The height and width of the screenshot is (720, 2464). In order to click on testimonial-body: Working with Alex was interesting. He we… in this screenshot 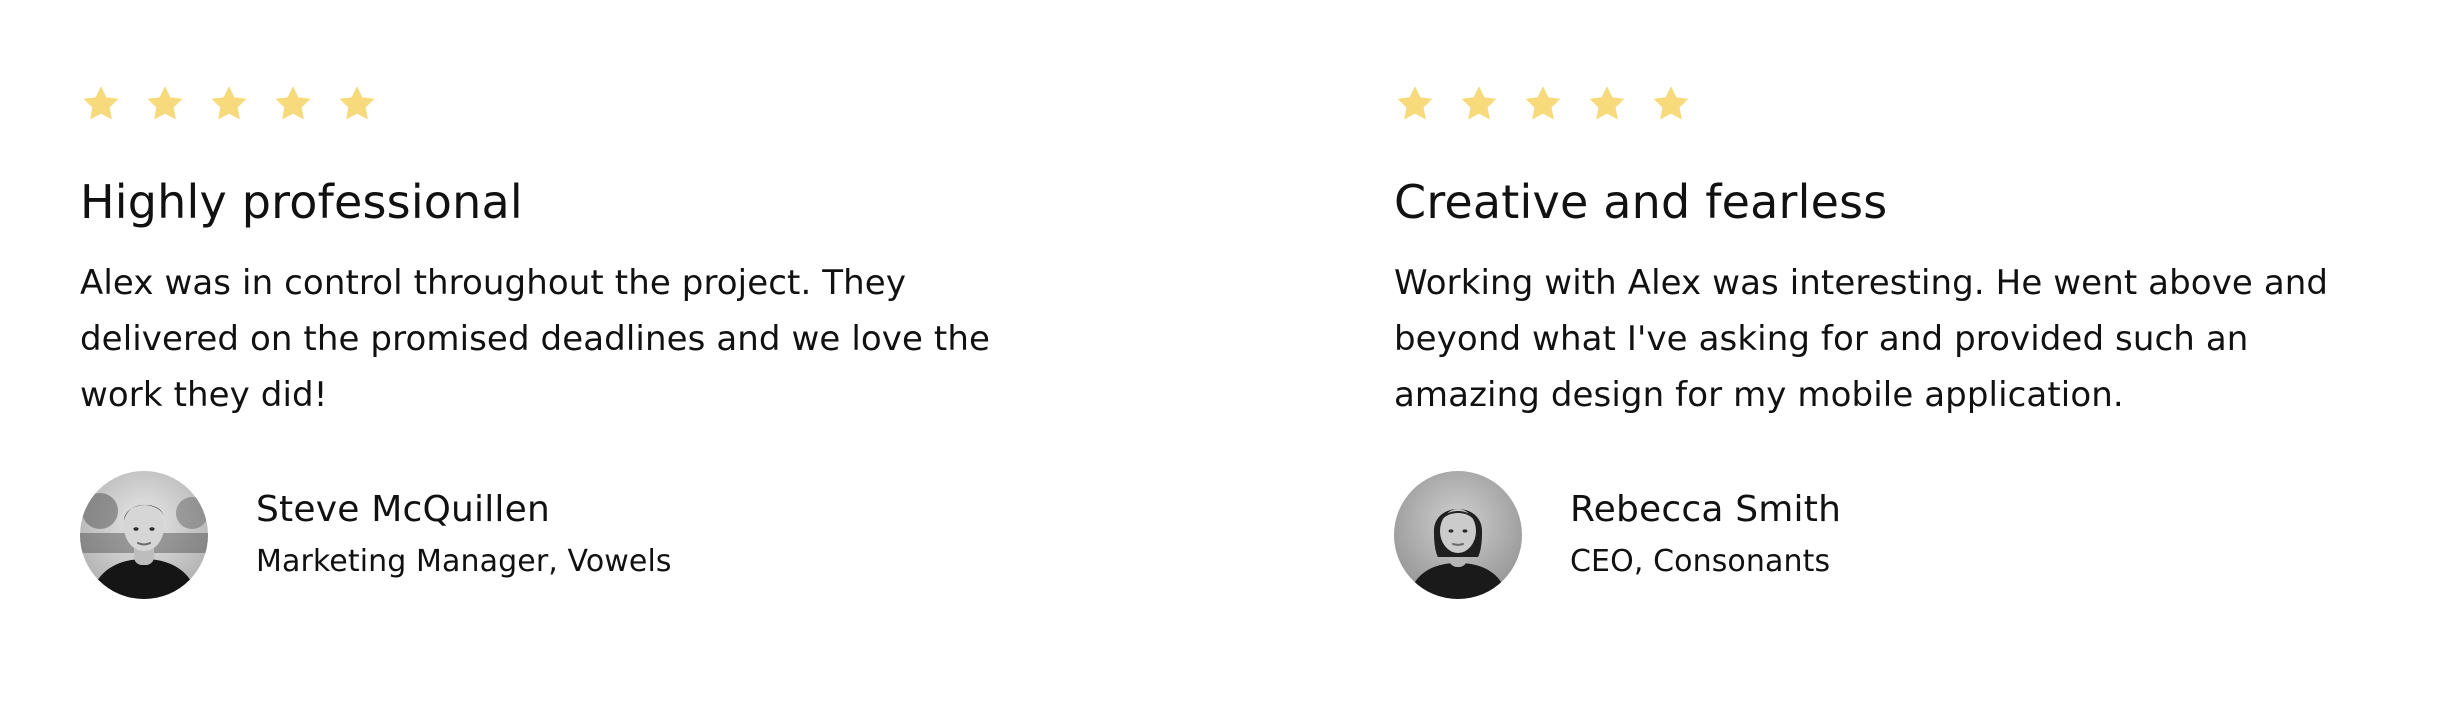, I will do `click(1861, 338)`.